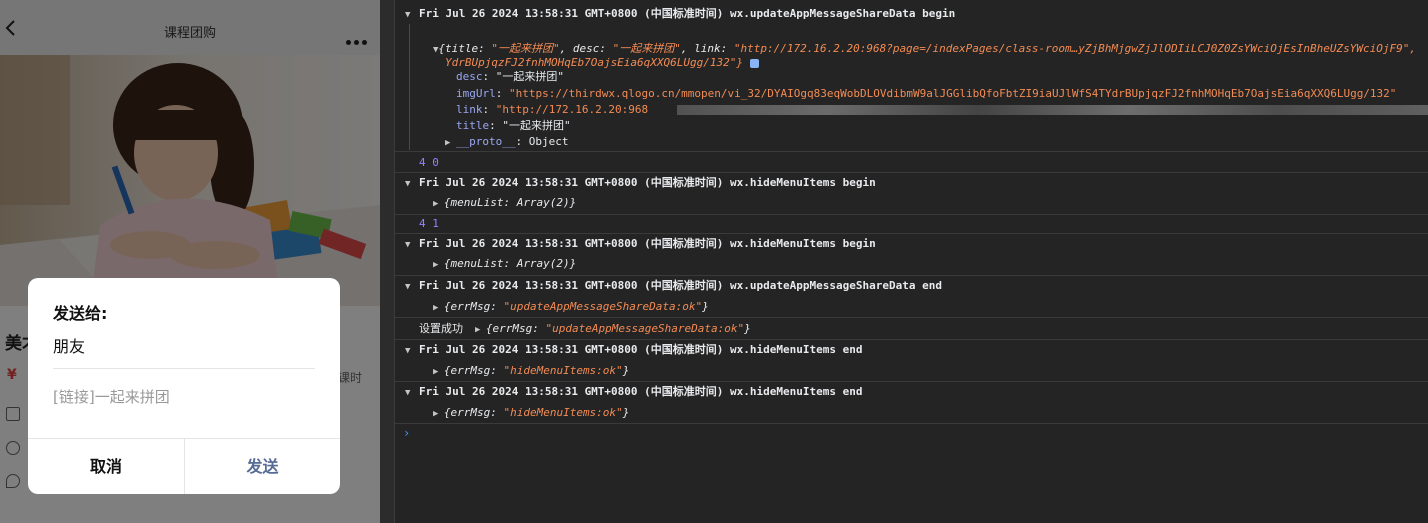  Describe the element at coordinates (184, 368) in the screenshot. I see `divider` at that location.